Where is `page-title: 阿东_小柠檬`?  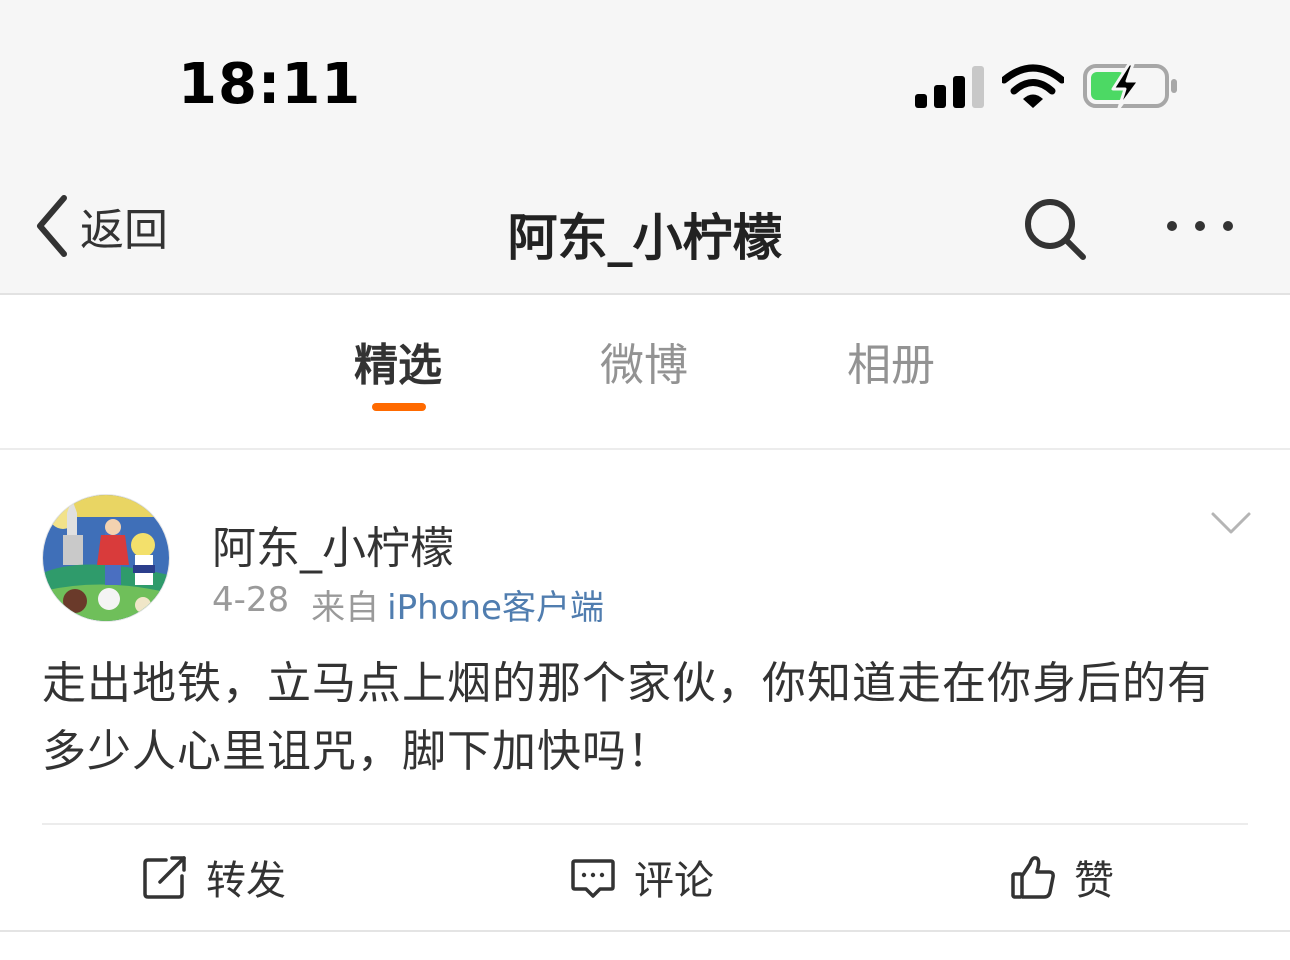 page-title: 阿东_小柠檬 is located at coordinates (645, 238).